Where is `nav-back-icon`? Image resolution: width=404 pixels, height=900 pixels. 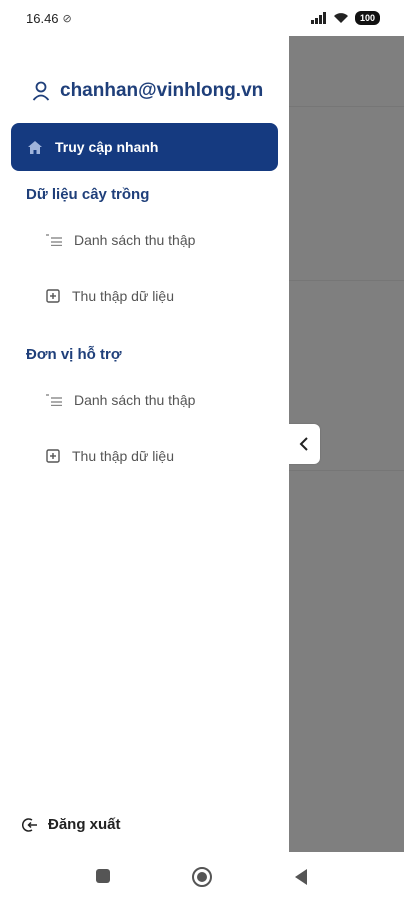
nav-back-icon is located at coordinates (301, 879).